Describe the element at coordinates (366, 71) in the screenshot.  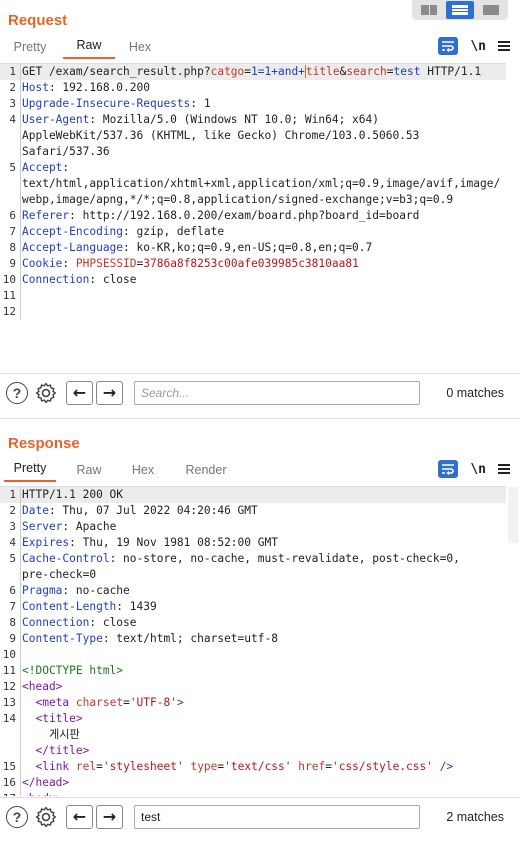
I see `token: search` at that location.